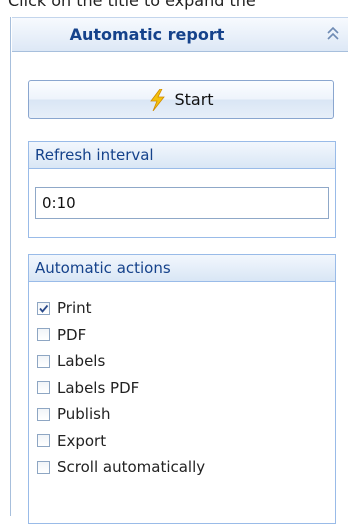 The height and width of the screenshot is (524, 348). What do you see at coordinates (182, 268) in the screenshot?
I see `automatic-actions-header: Automatic actions` at bounding box center [182, 268].